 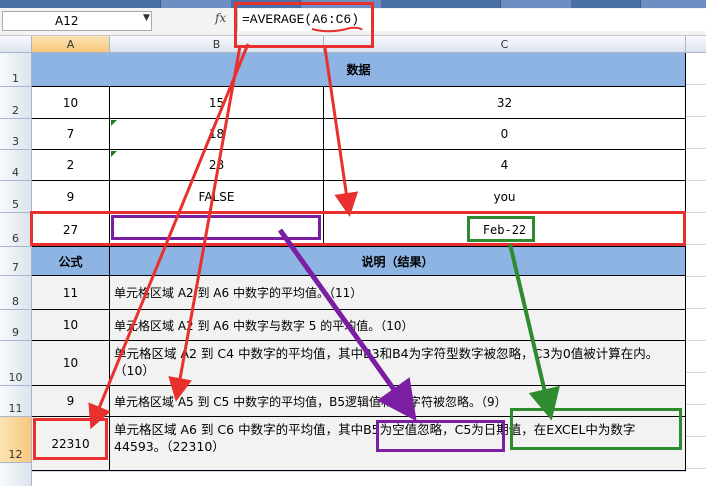 I want to click on description-cell: 单元格区域 A2 到 A6 中数字的平均值。（11）, so click(x=398, y=293).